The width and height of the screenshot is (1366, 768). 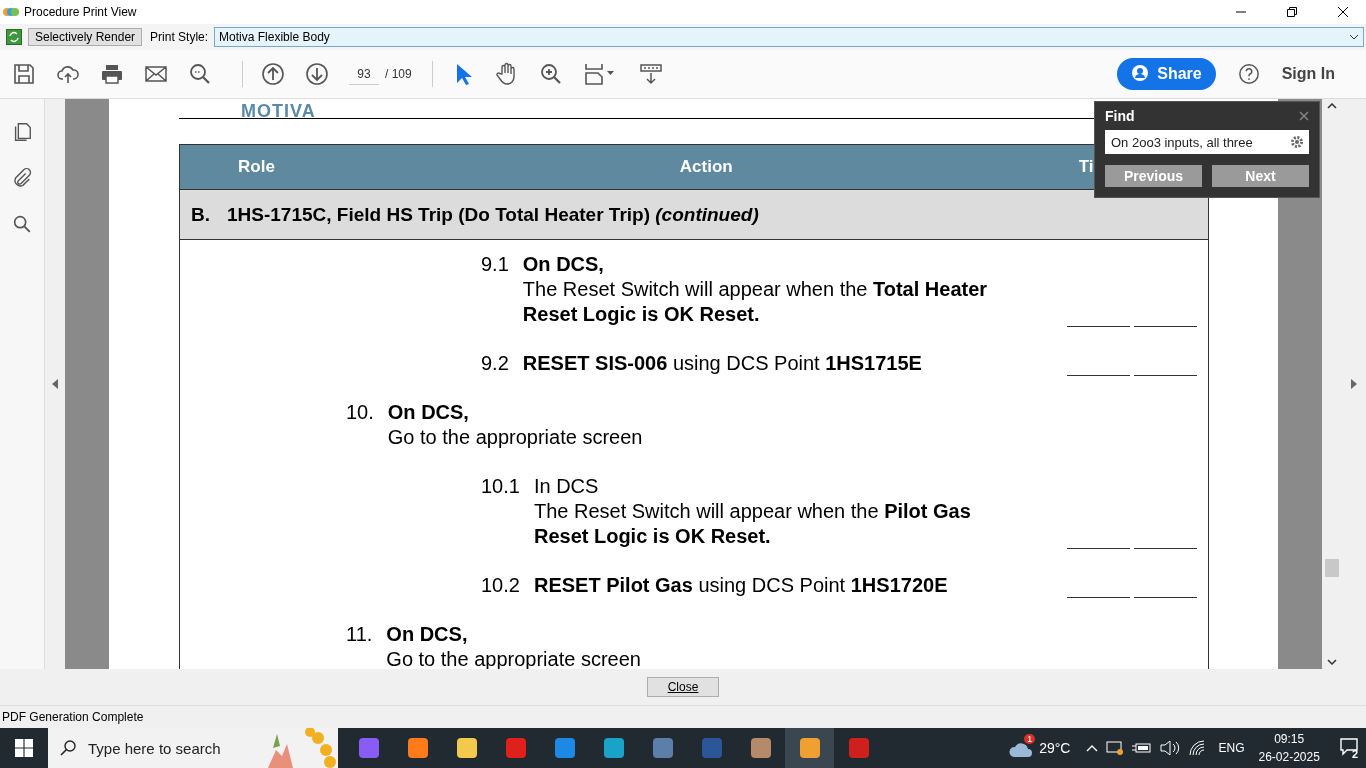 I want to click on speaker-icon, so click(x=1170, y=748).